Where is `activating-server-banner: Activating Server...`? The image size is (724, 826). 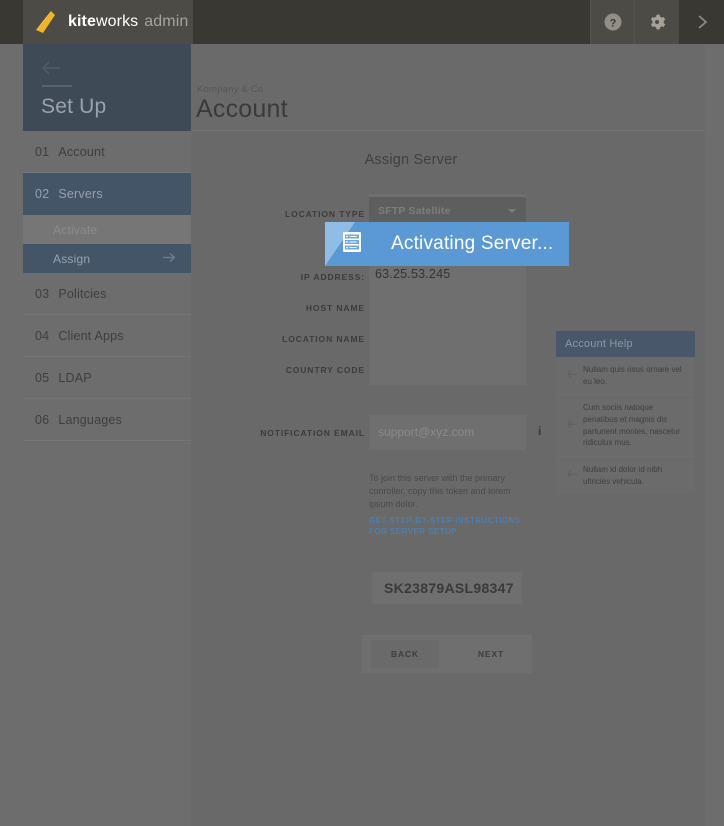 activating-server-banner: Activating Server... is located at coordinates (447, 244).